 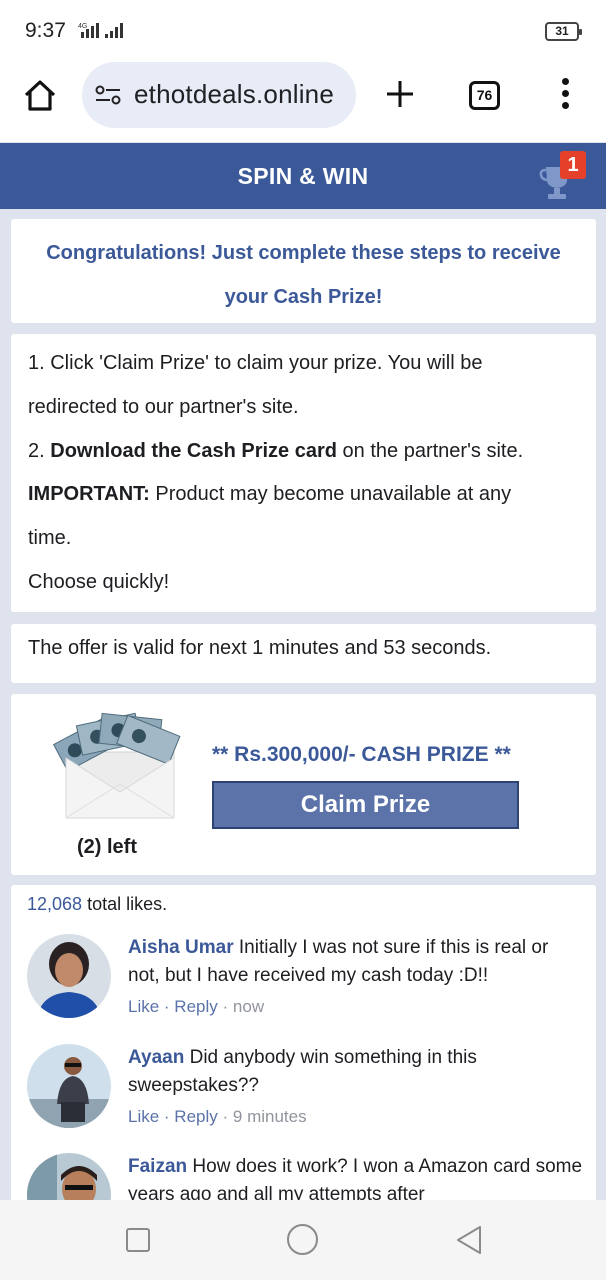 I want to click on new-tab-plus-icon, so click(x=400, y=94).